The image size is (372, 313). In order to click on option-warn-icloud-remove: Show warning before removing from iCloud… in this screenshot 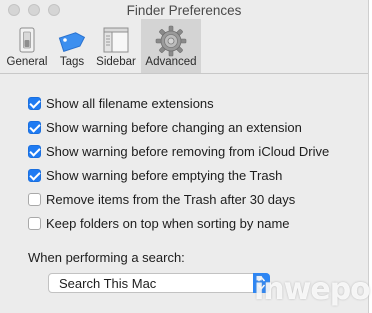, I will do `click(178, 151)`.